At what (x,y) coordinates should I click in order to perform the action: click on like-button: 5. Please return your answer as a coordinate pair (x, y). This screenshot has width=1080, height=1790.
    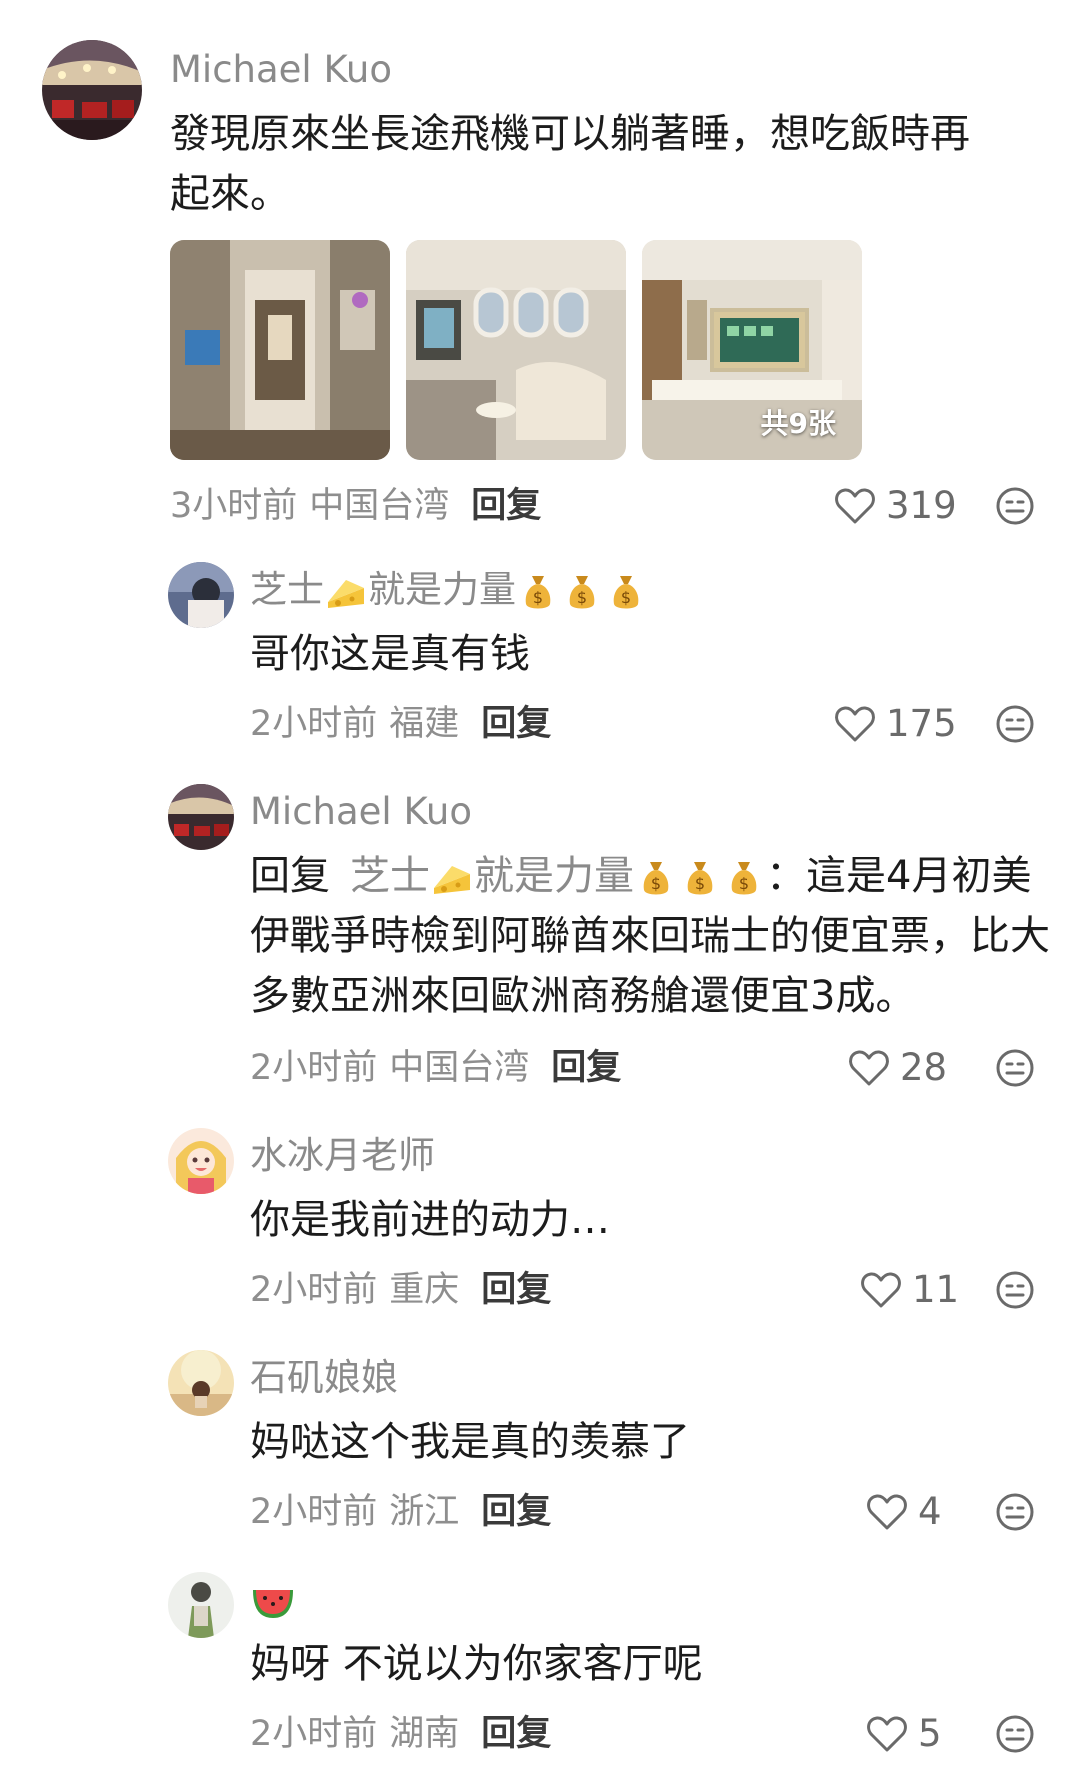
    Looking at the image, I should click on (904, 1734).